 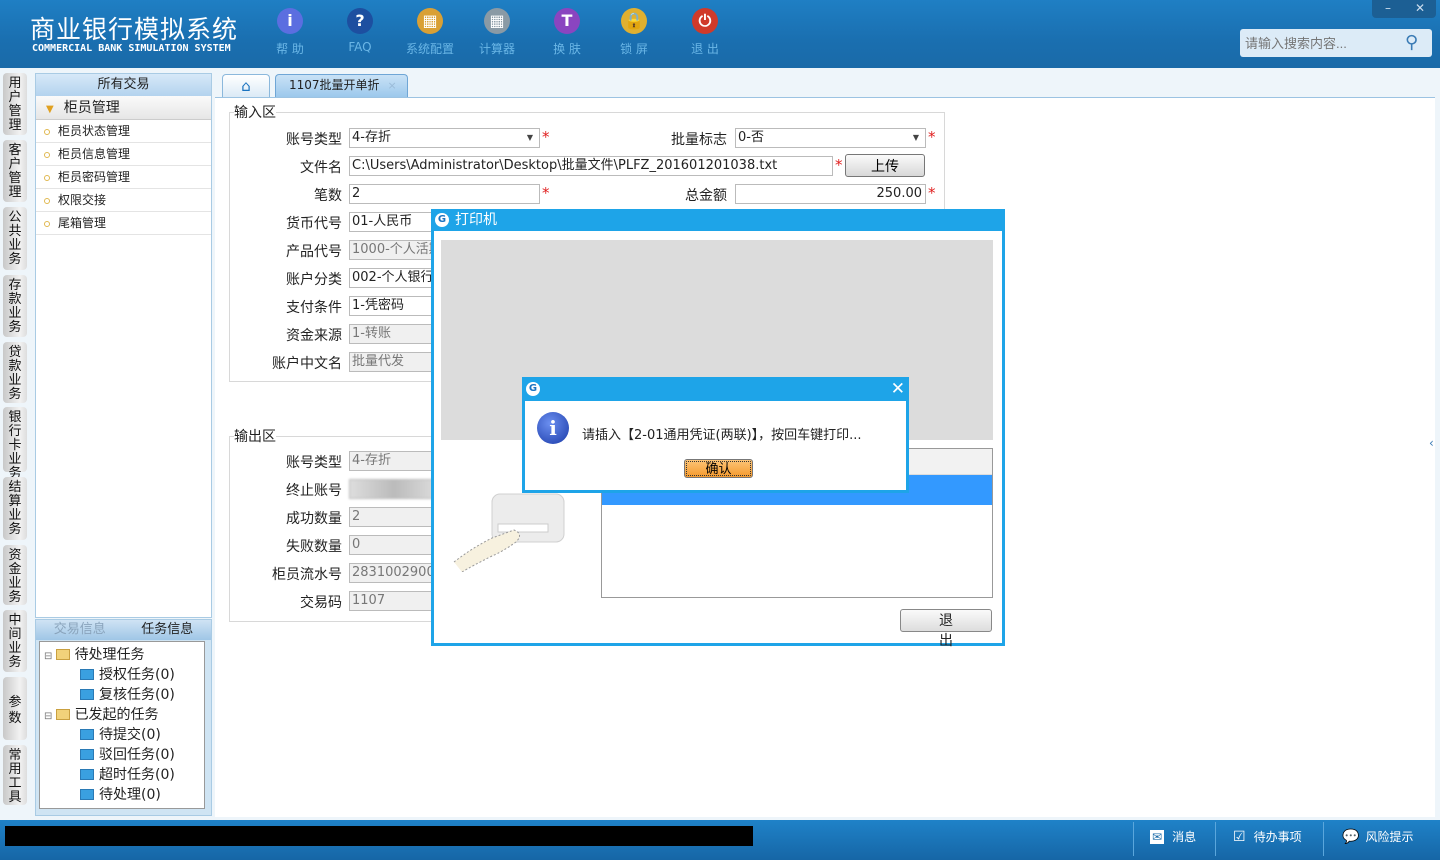 I want to click on toolbar-toolbox-button: ▦ 系统配置, so click(x=430, y=32).